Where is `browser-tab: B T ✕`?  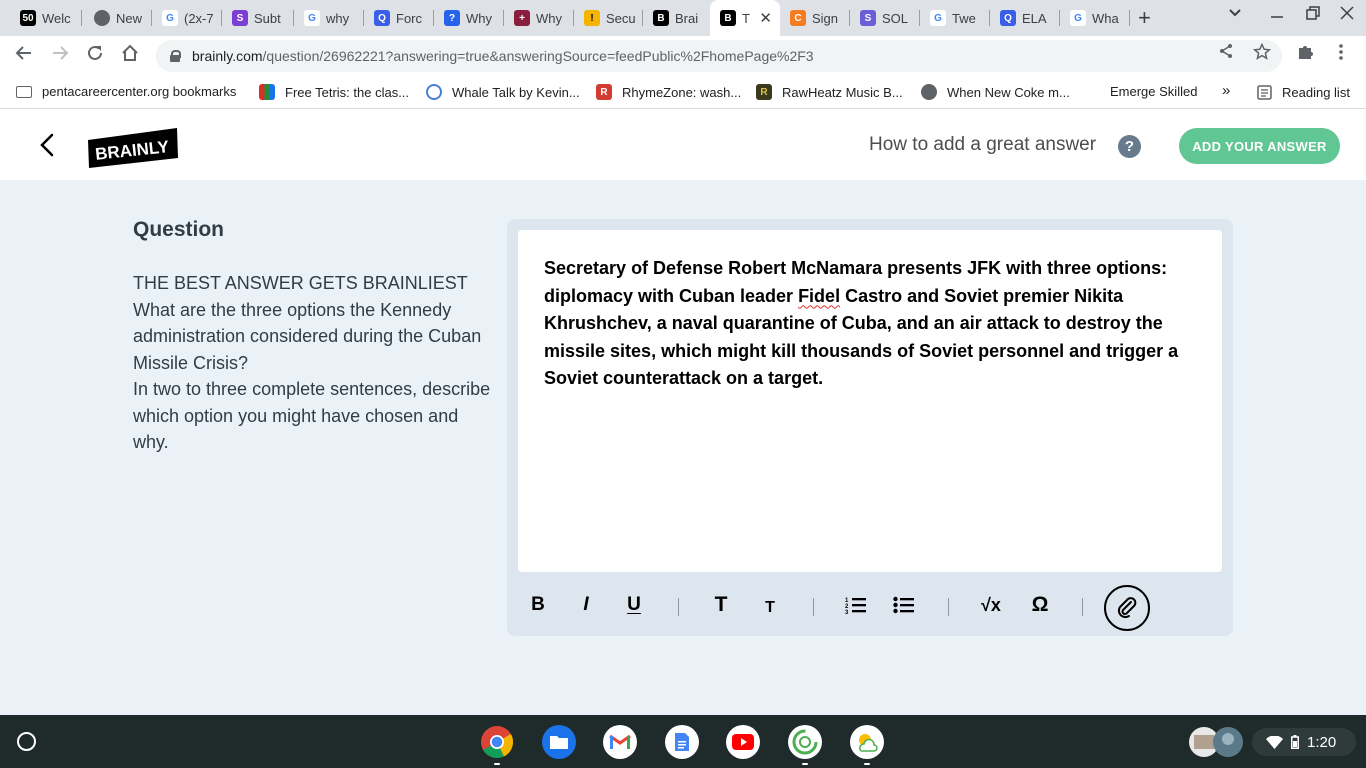 browser-tab: B T ✕ is located at coordinates (745, 18).